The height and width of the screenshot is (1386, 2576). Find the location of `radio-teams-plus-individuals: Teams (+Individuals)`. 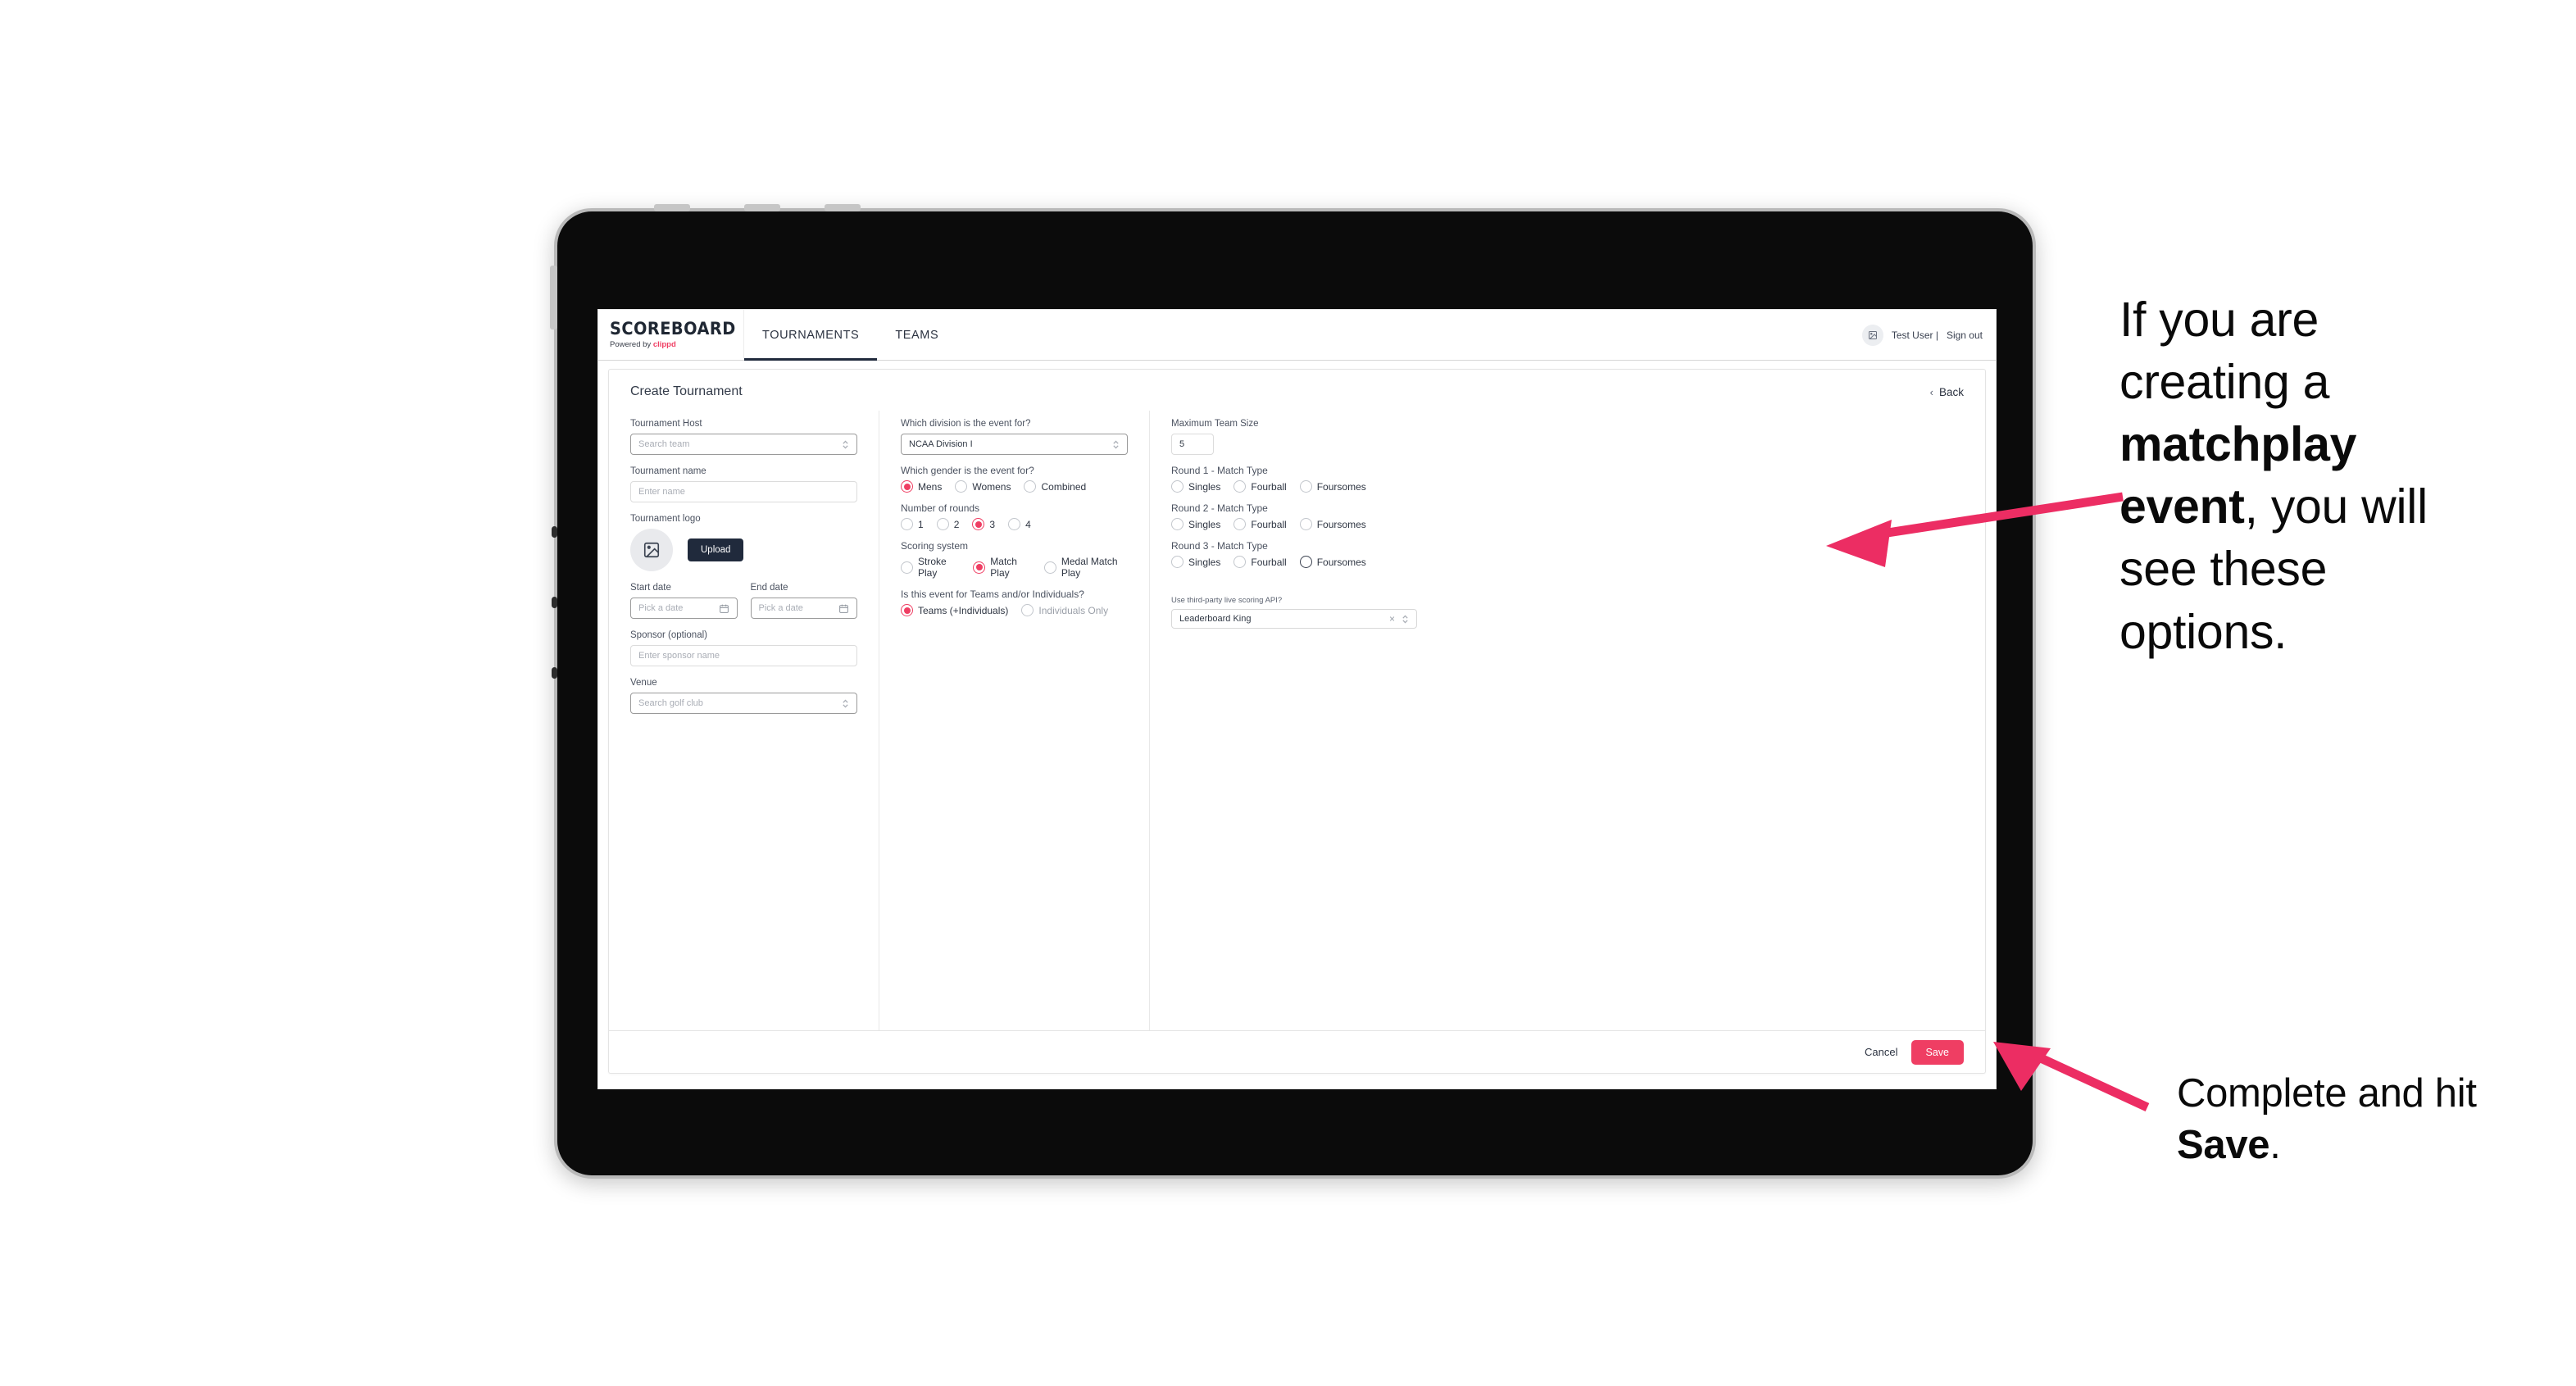

radio-teams-plus-individuals: Teams (+Individuals) is located at coordinates (954, 610).